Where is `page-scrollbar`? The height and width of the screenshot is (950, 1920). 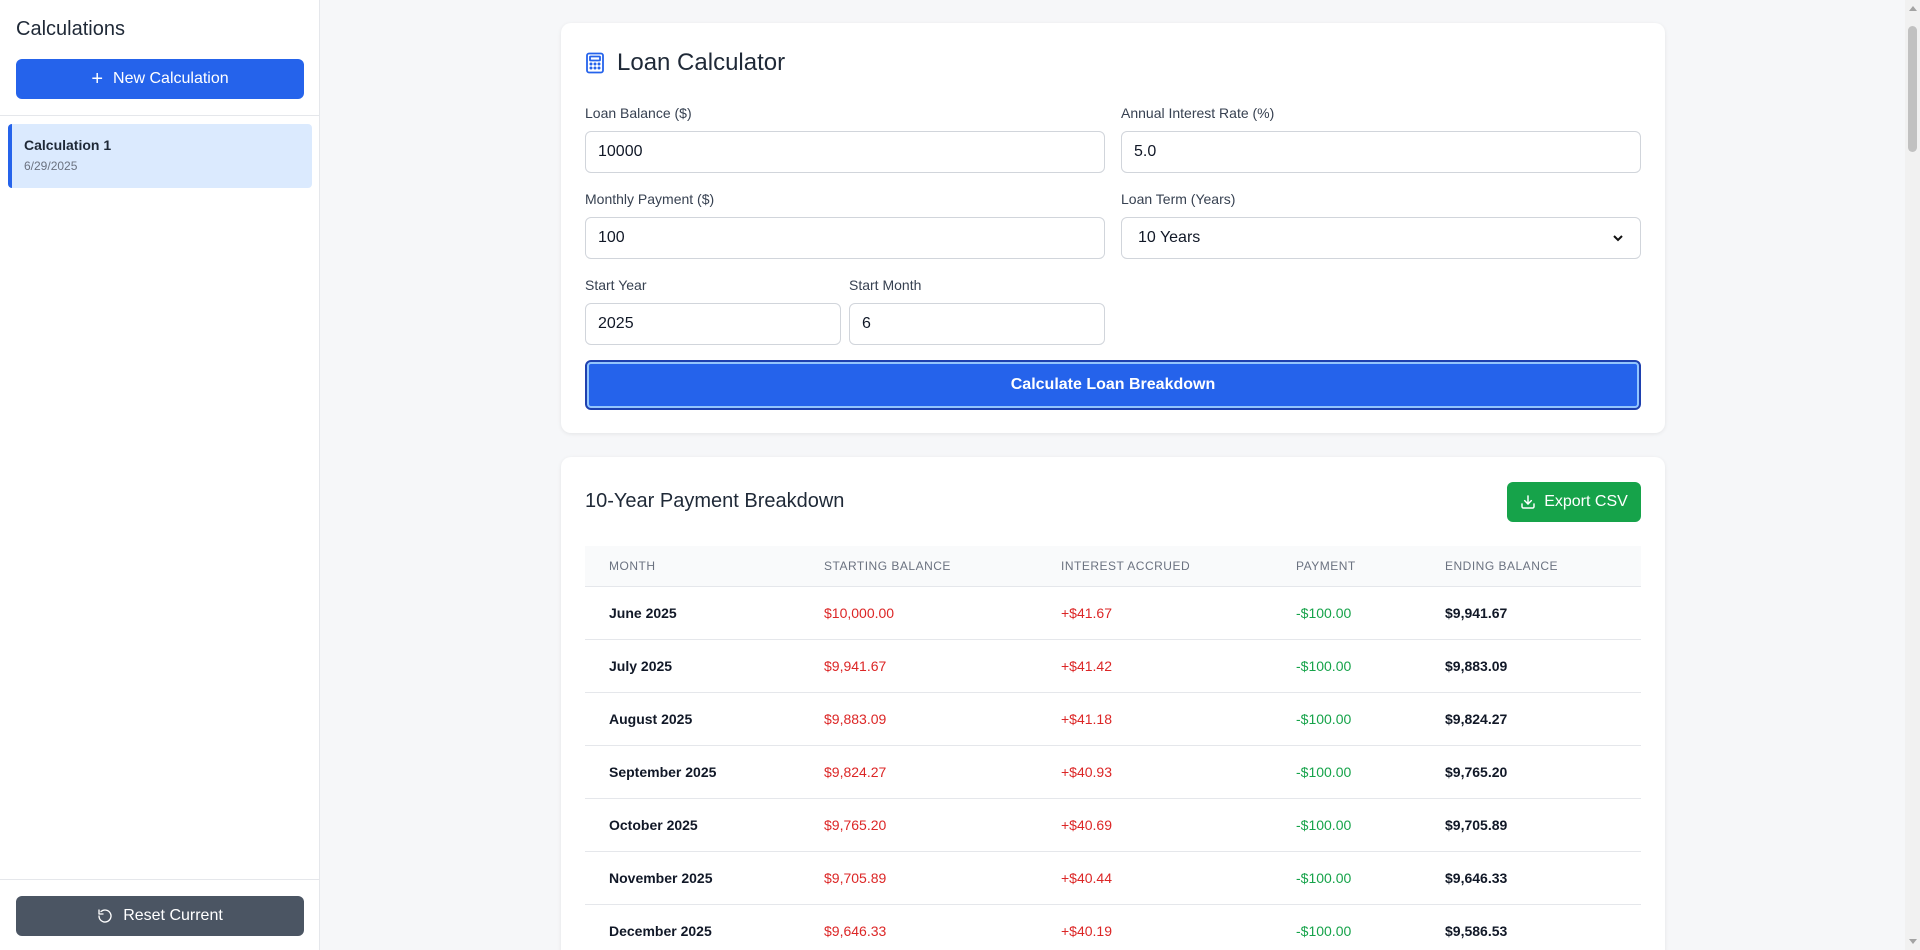
page-scrollbar is located at coordinates (1912, 475).